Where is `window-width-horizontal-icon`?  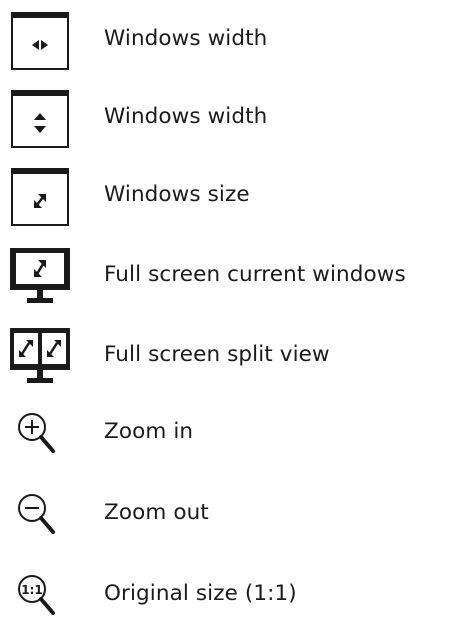
window-width-horizontal-icon is located at coordinates (40, 40).